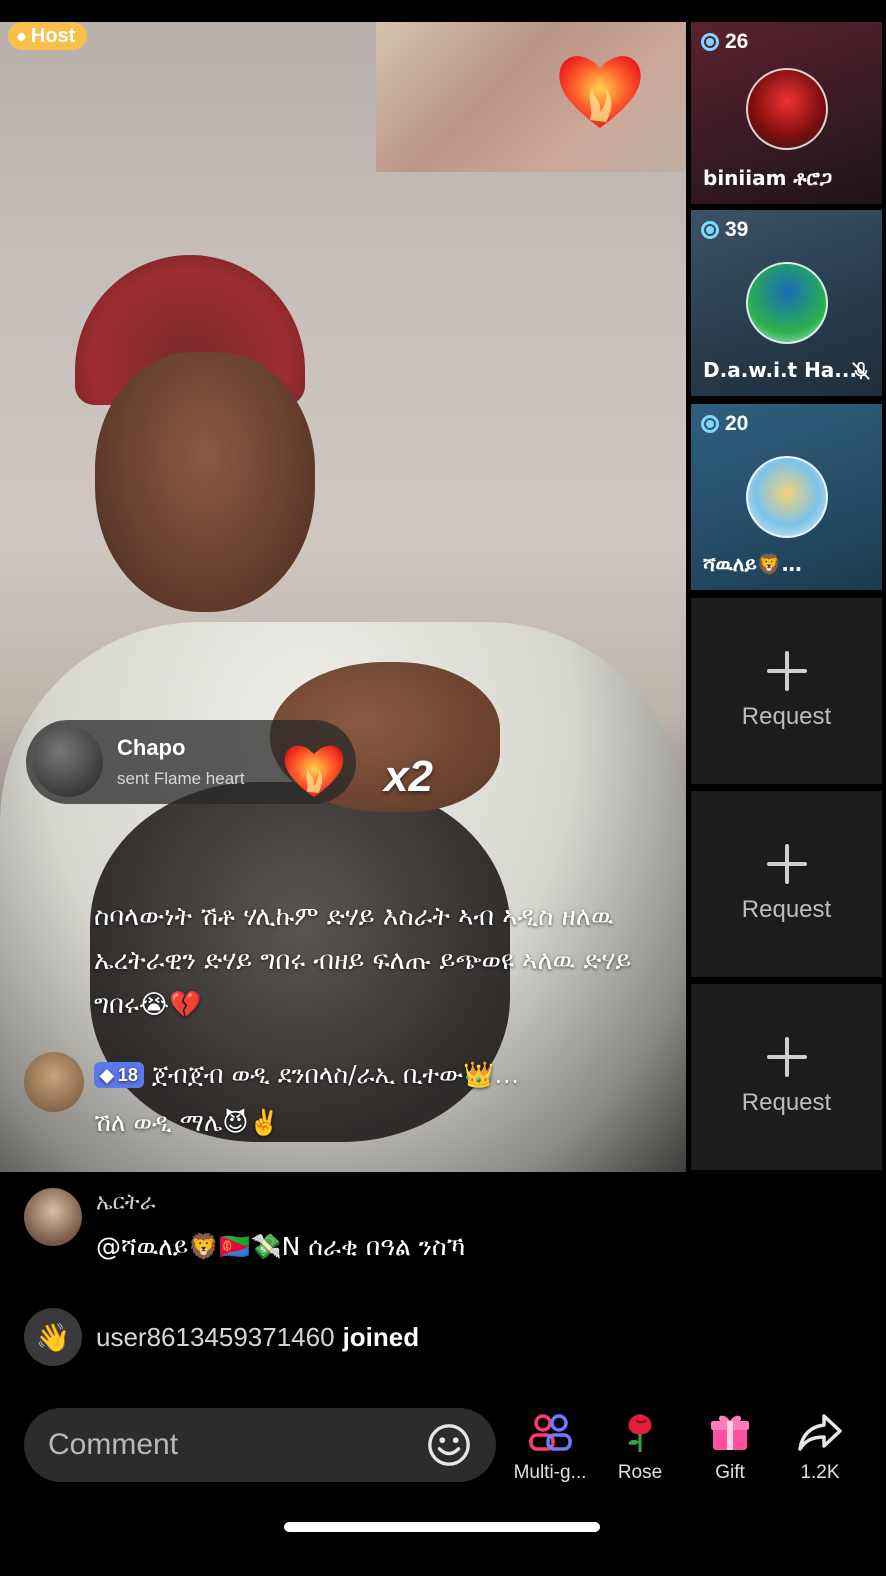  What do you see at coordinates (151, 747) in the screenshot?
I see `gifter-name: Chapo` at bounding box center [151, 747].